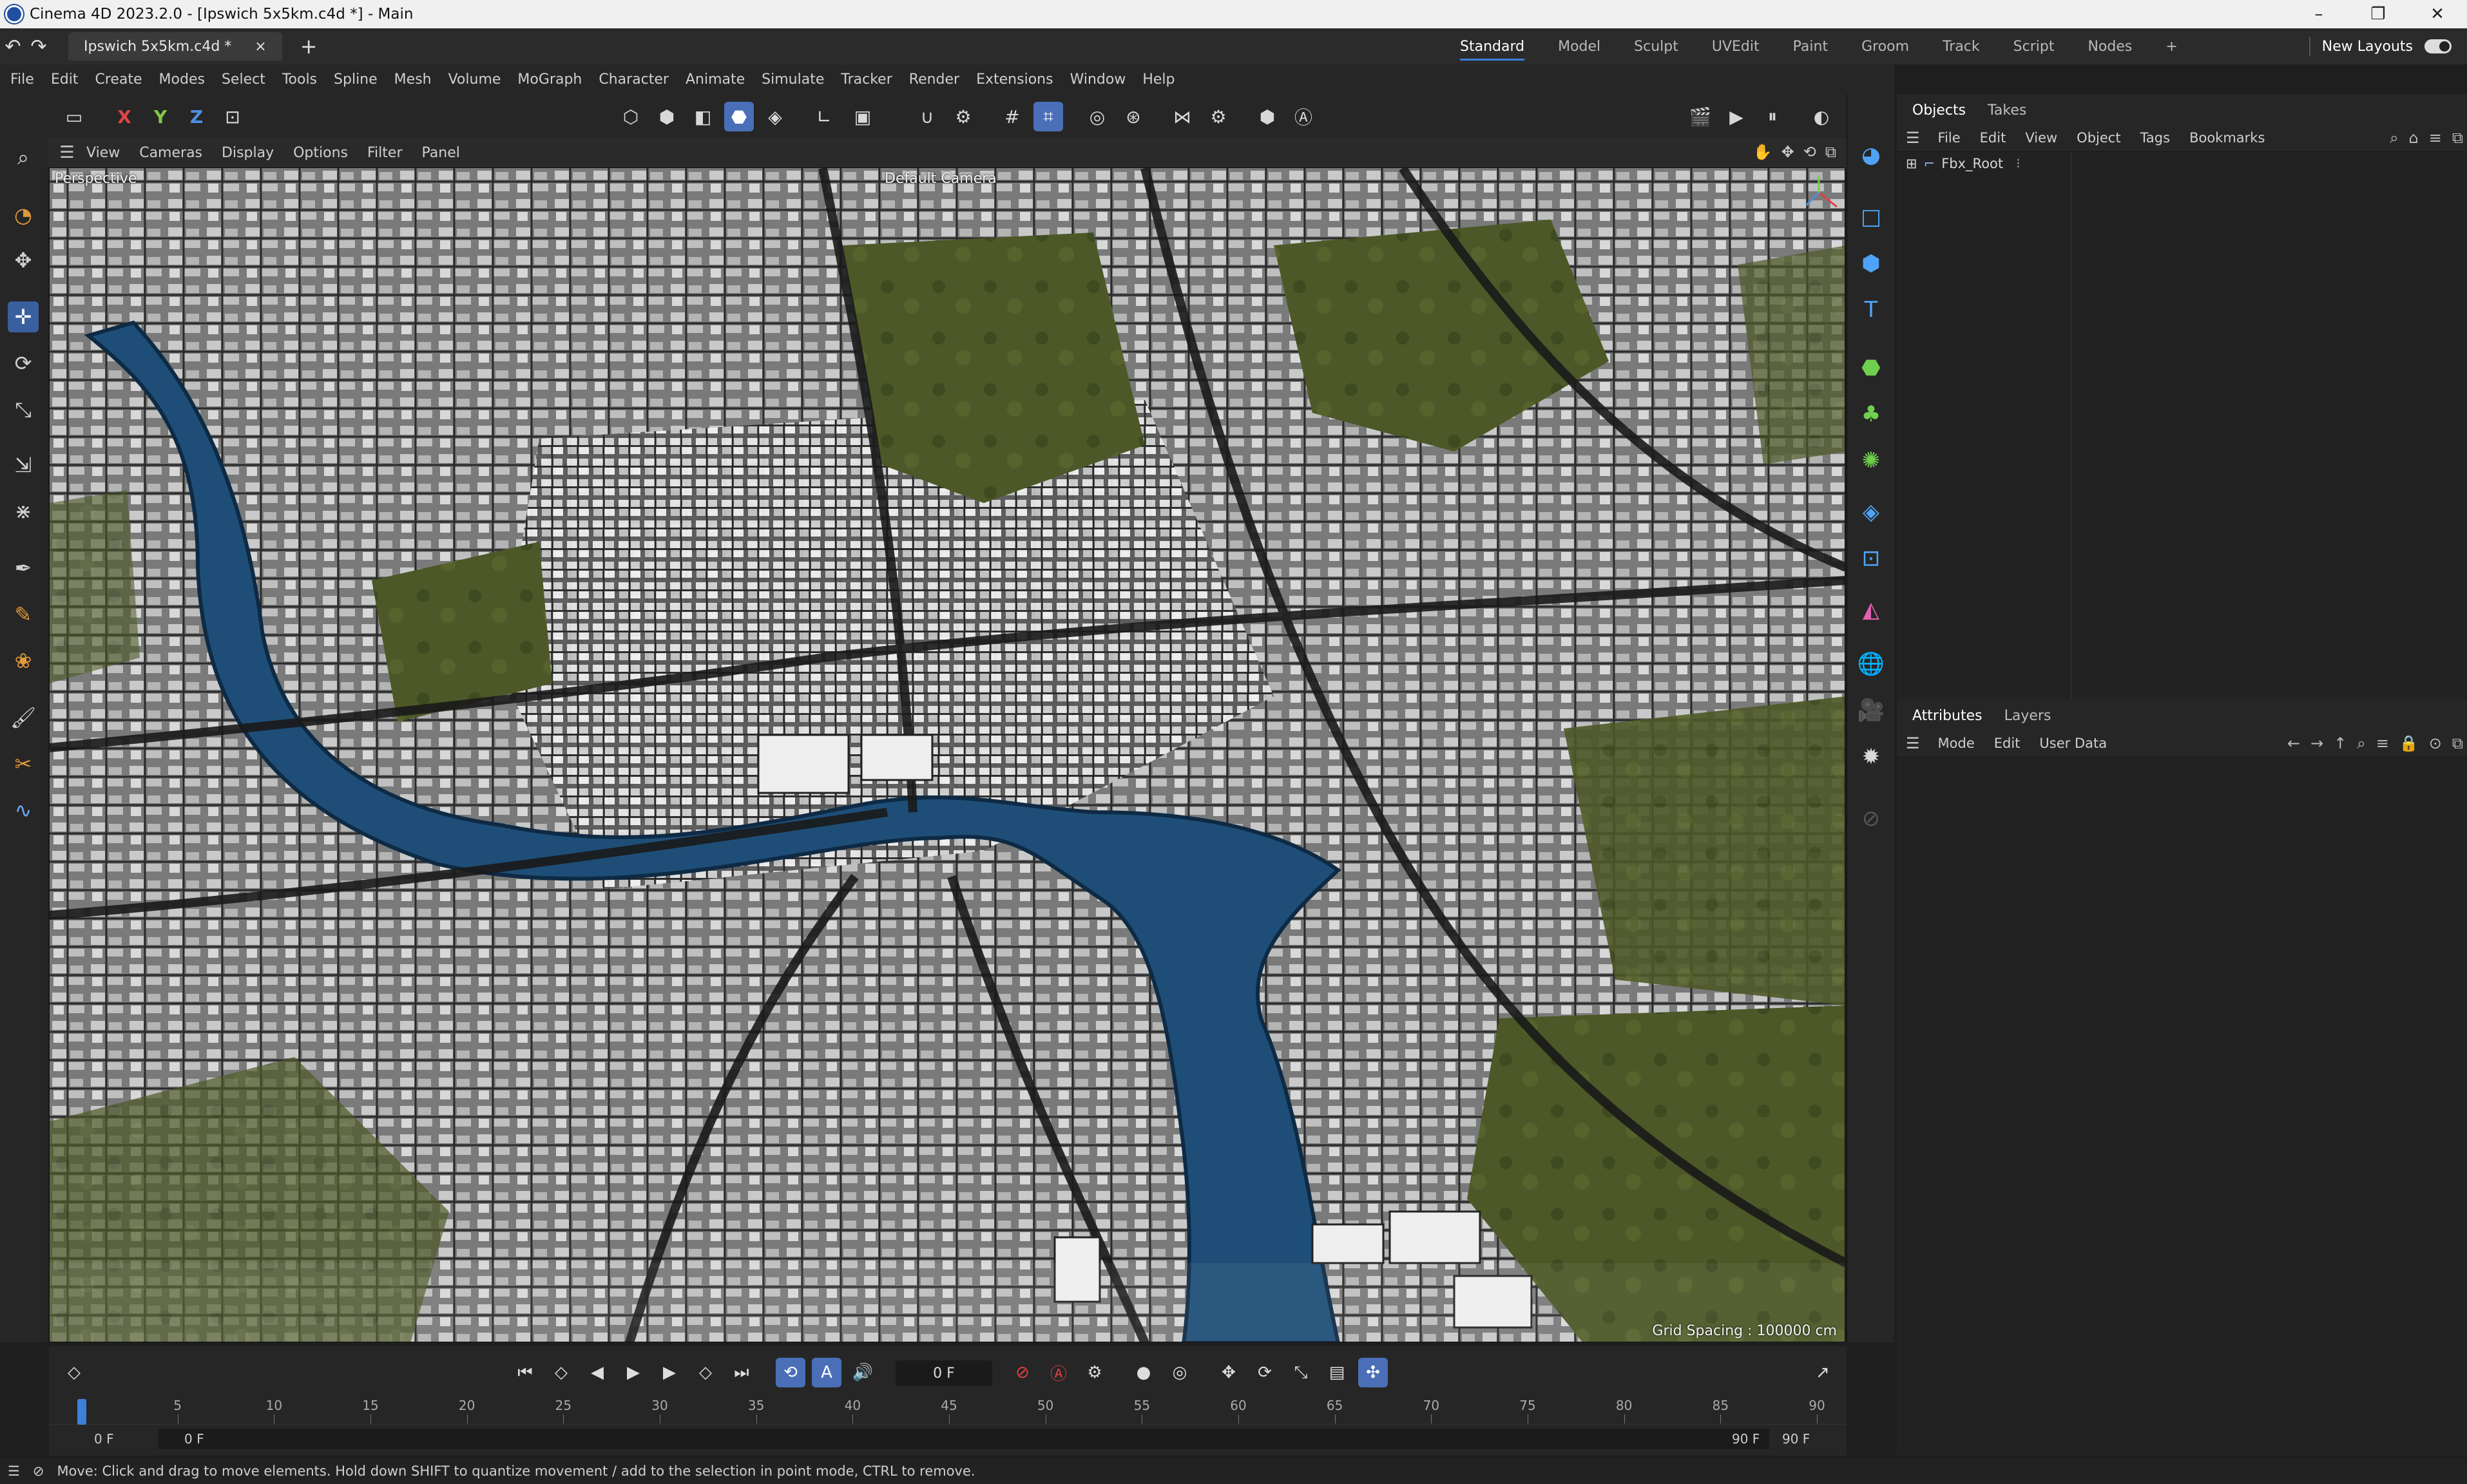  What do you see at coordinates (1961, 47) in the screenshot?
I see `layout-track: Track` at bounding box center [1961, 47].